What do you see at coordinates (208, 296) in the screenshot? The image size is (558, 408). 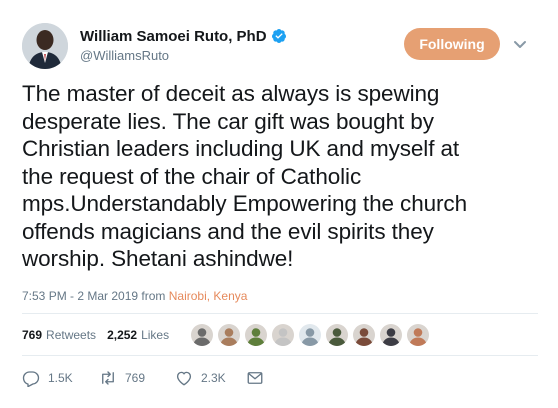 I see `tweet-location-link: Nairobi, Kenya` at bounding box center [208, 296].